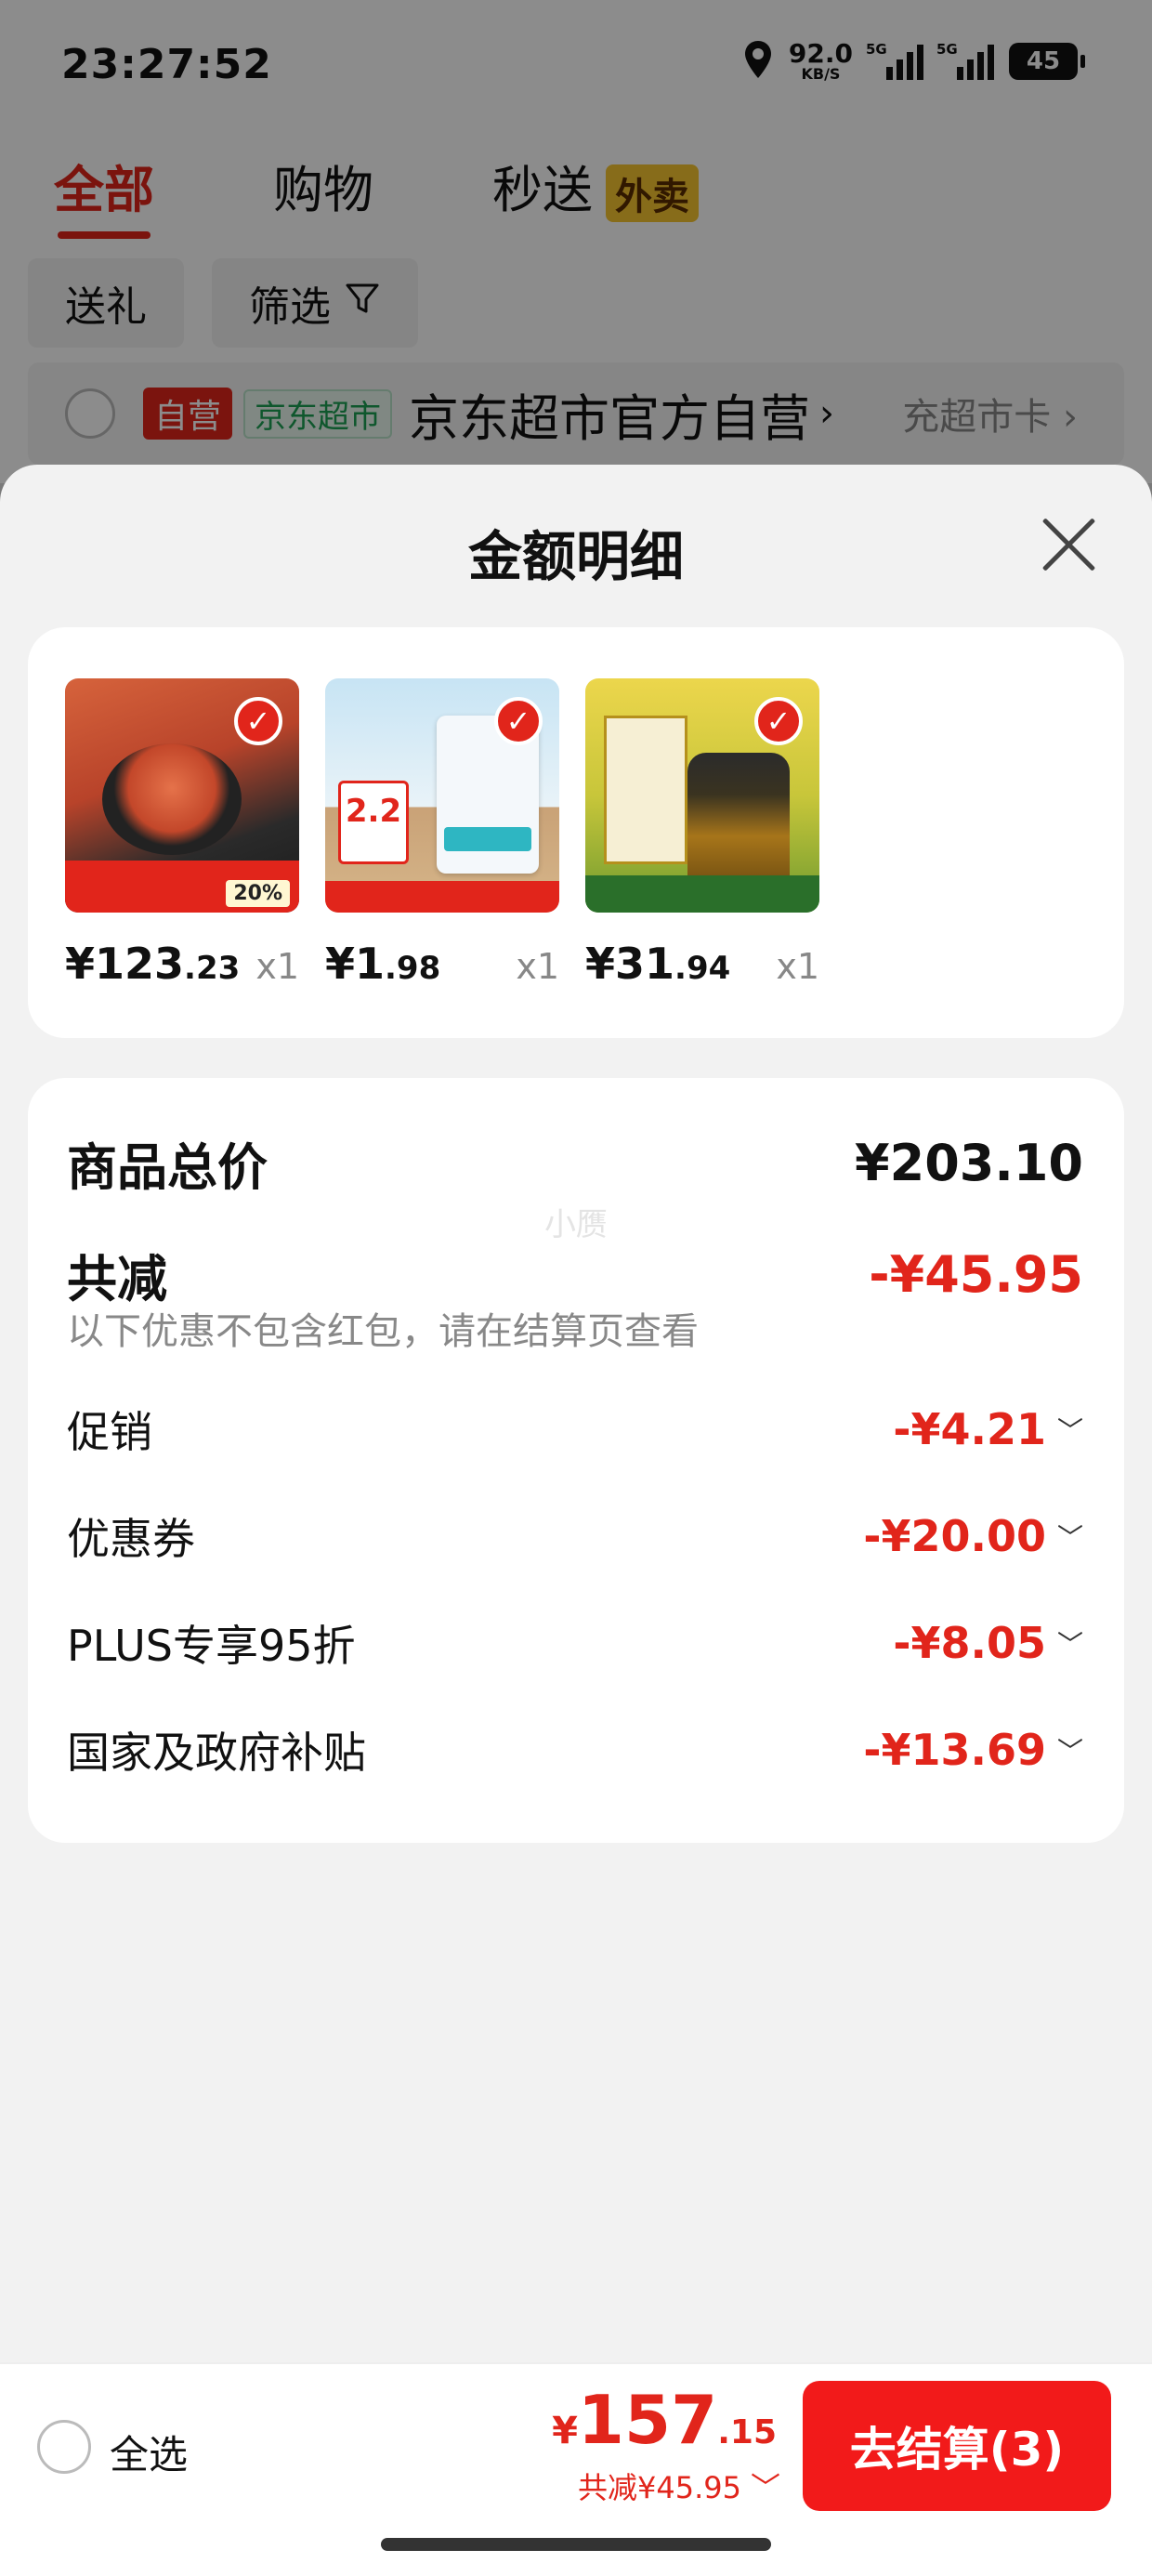 This screenshot has height=2576, width=1152. Describe the element at coordinates (575, 1750) in the screenshot. I see `discount-row-subsidy: 国家及政府补贴 -¥13.69 ﹀` at that location.